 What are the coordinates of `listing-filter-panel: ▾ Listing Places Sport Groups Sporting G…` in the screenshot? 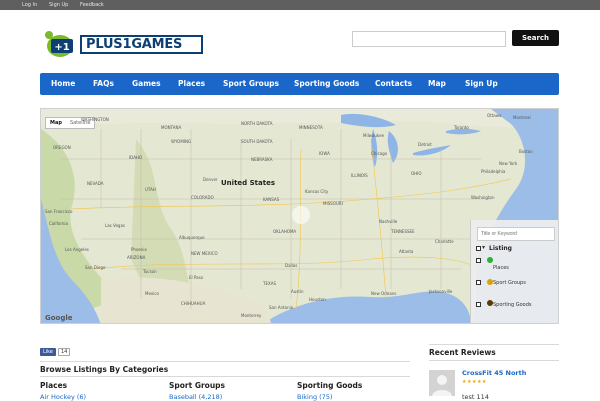 It's located at (514, 271).